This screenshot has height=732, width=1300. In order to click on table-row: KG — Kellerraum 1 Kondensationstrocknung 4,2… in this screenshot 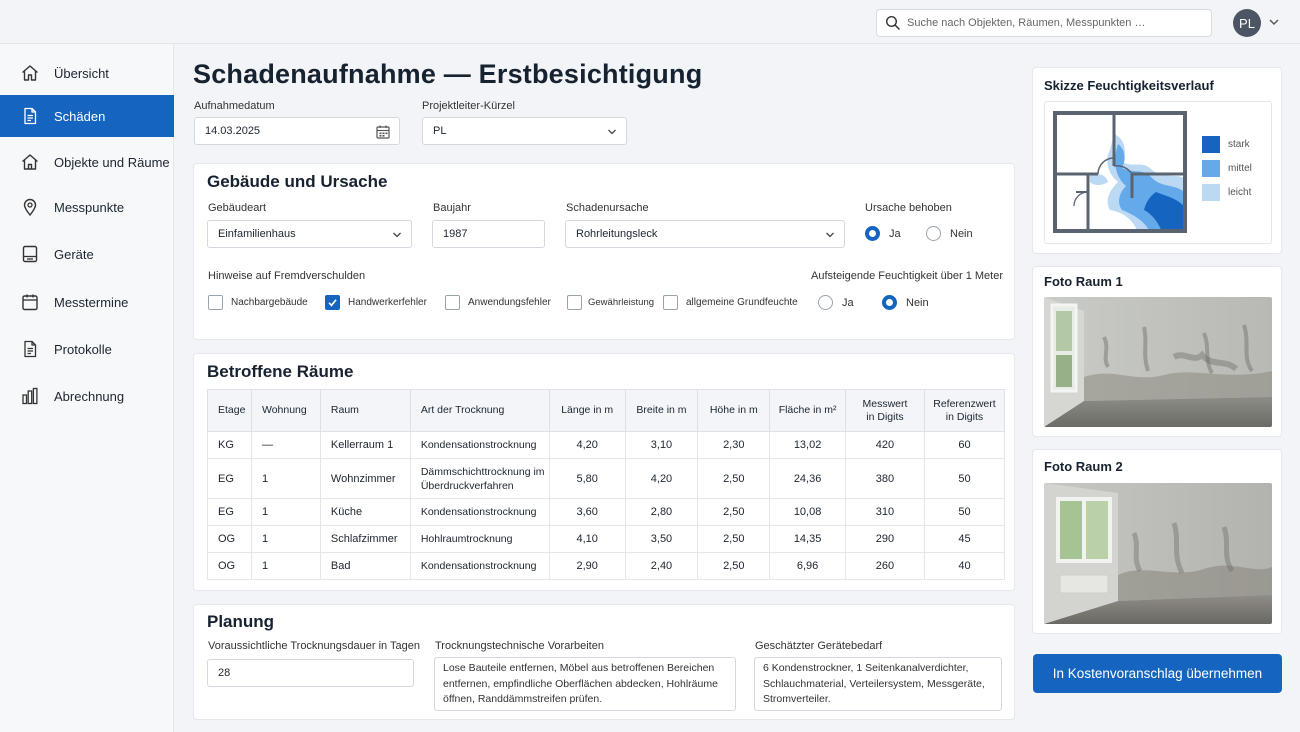, I will do `click(606, 445)`.